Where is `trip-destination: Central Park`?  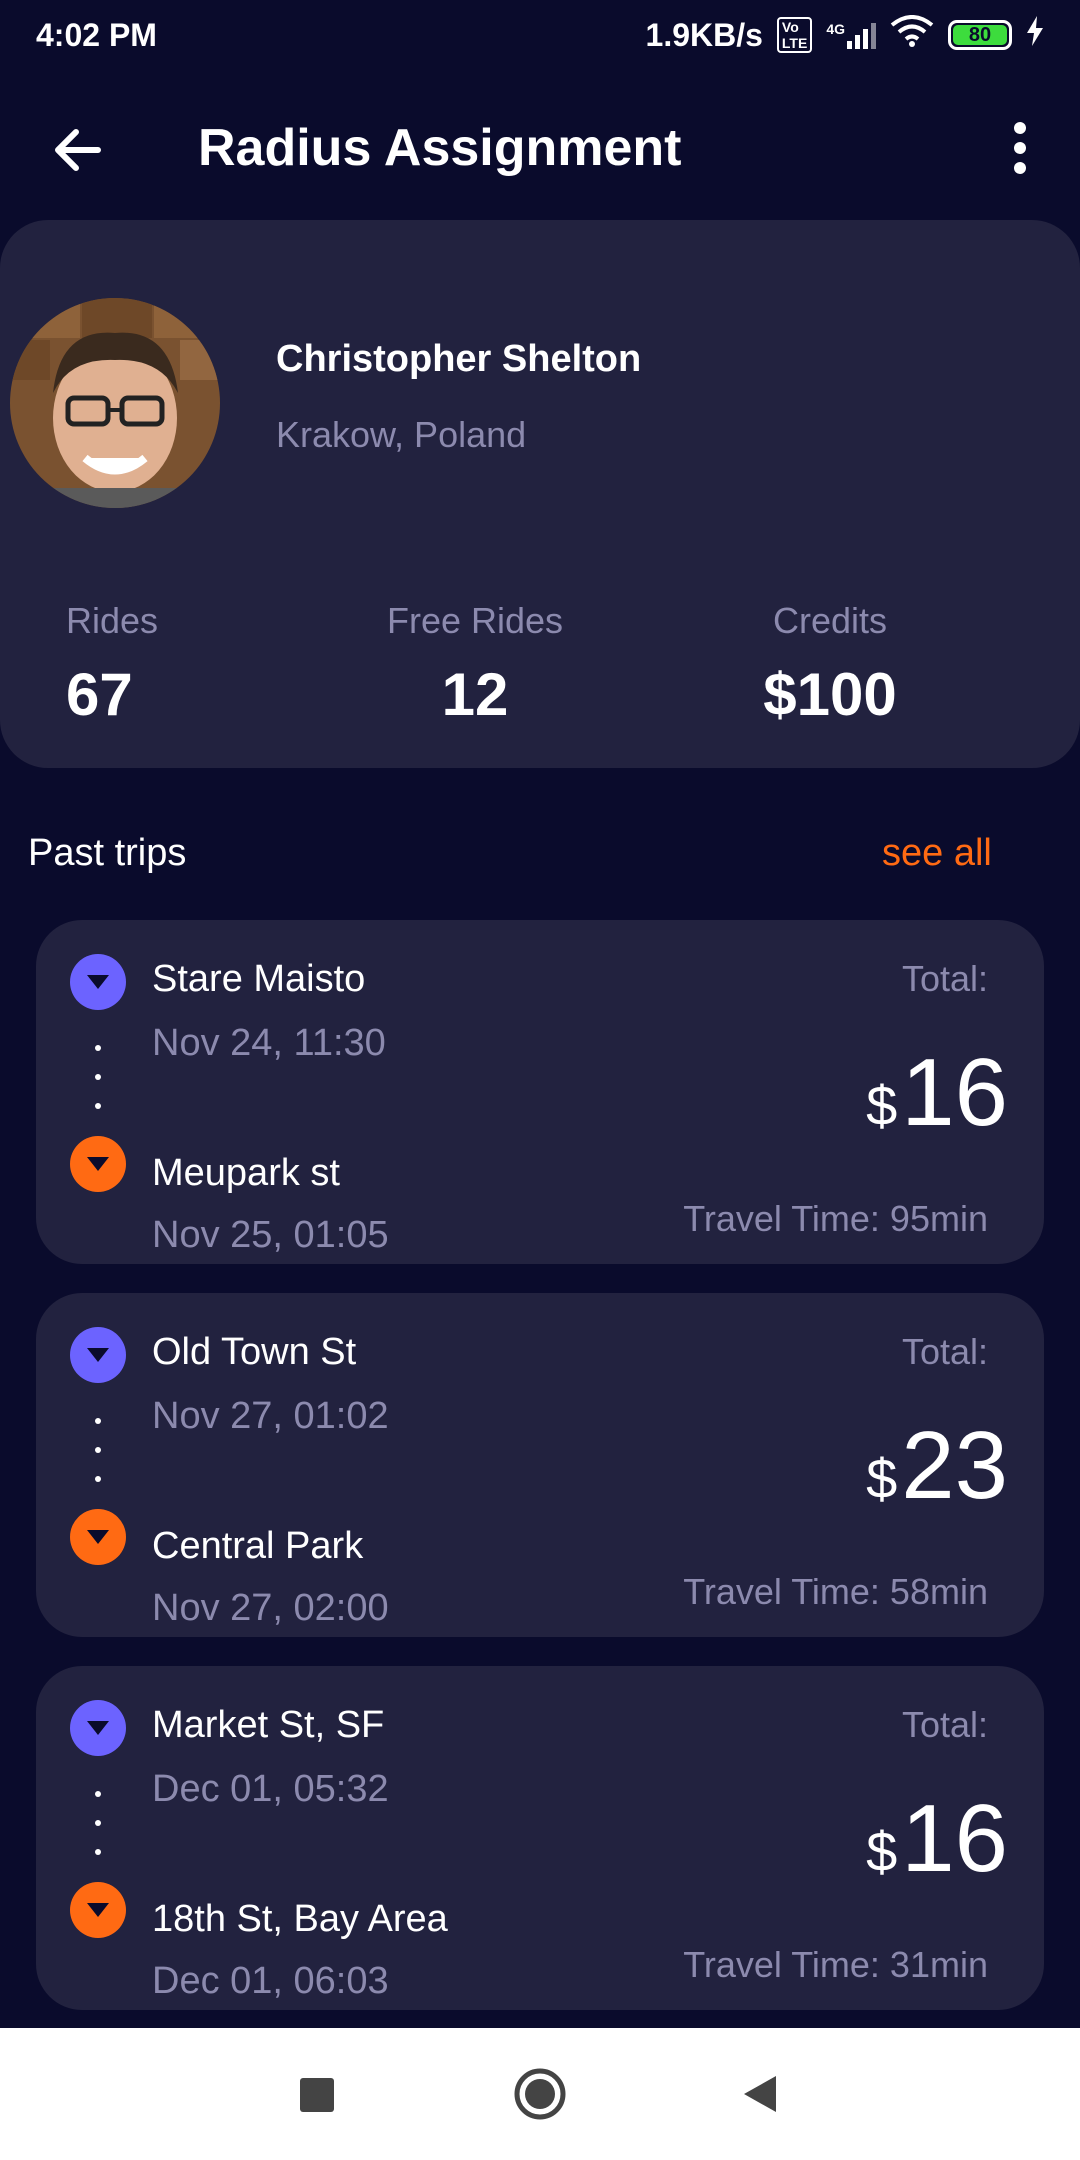
trip-destination: Central Park is located at coordinates (258, 1546).